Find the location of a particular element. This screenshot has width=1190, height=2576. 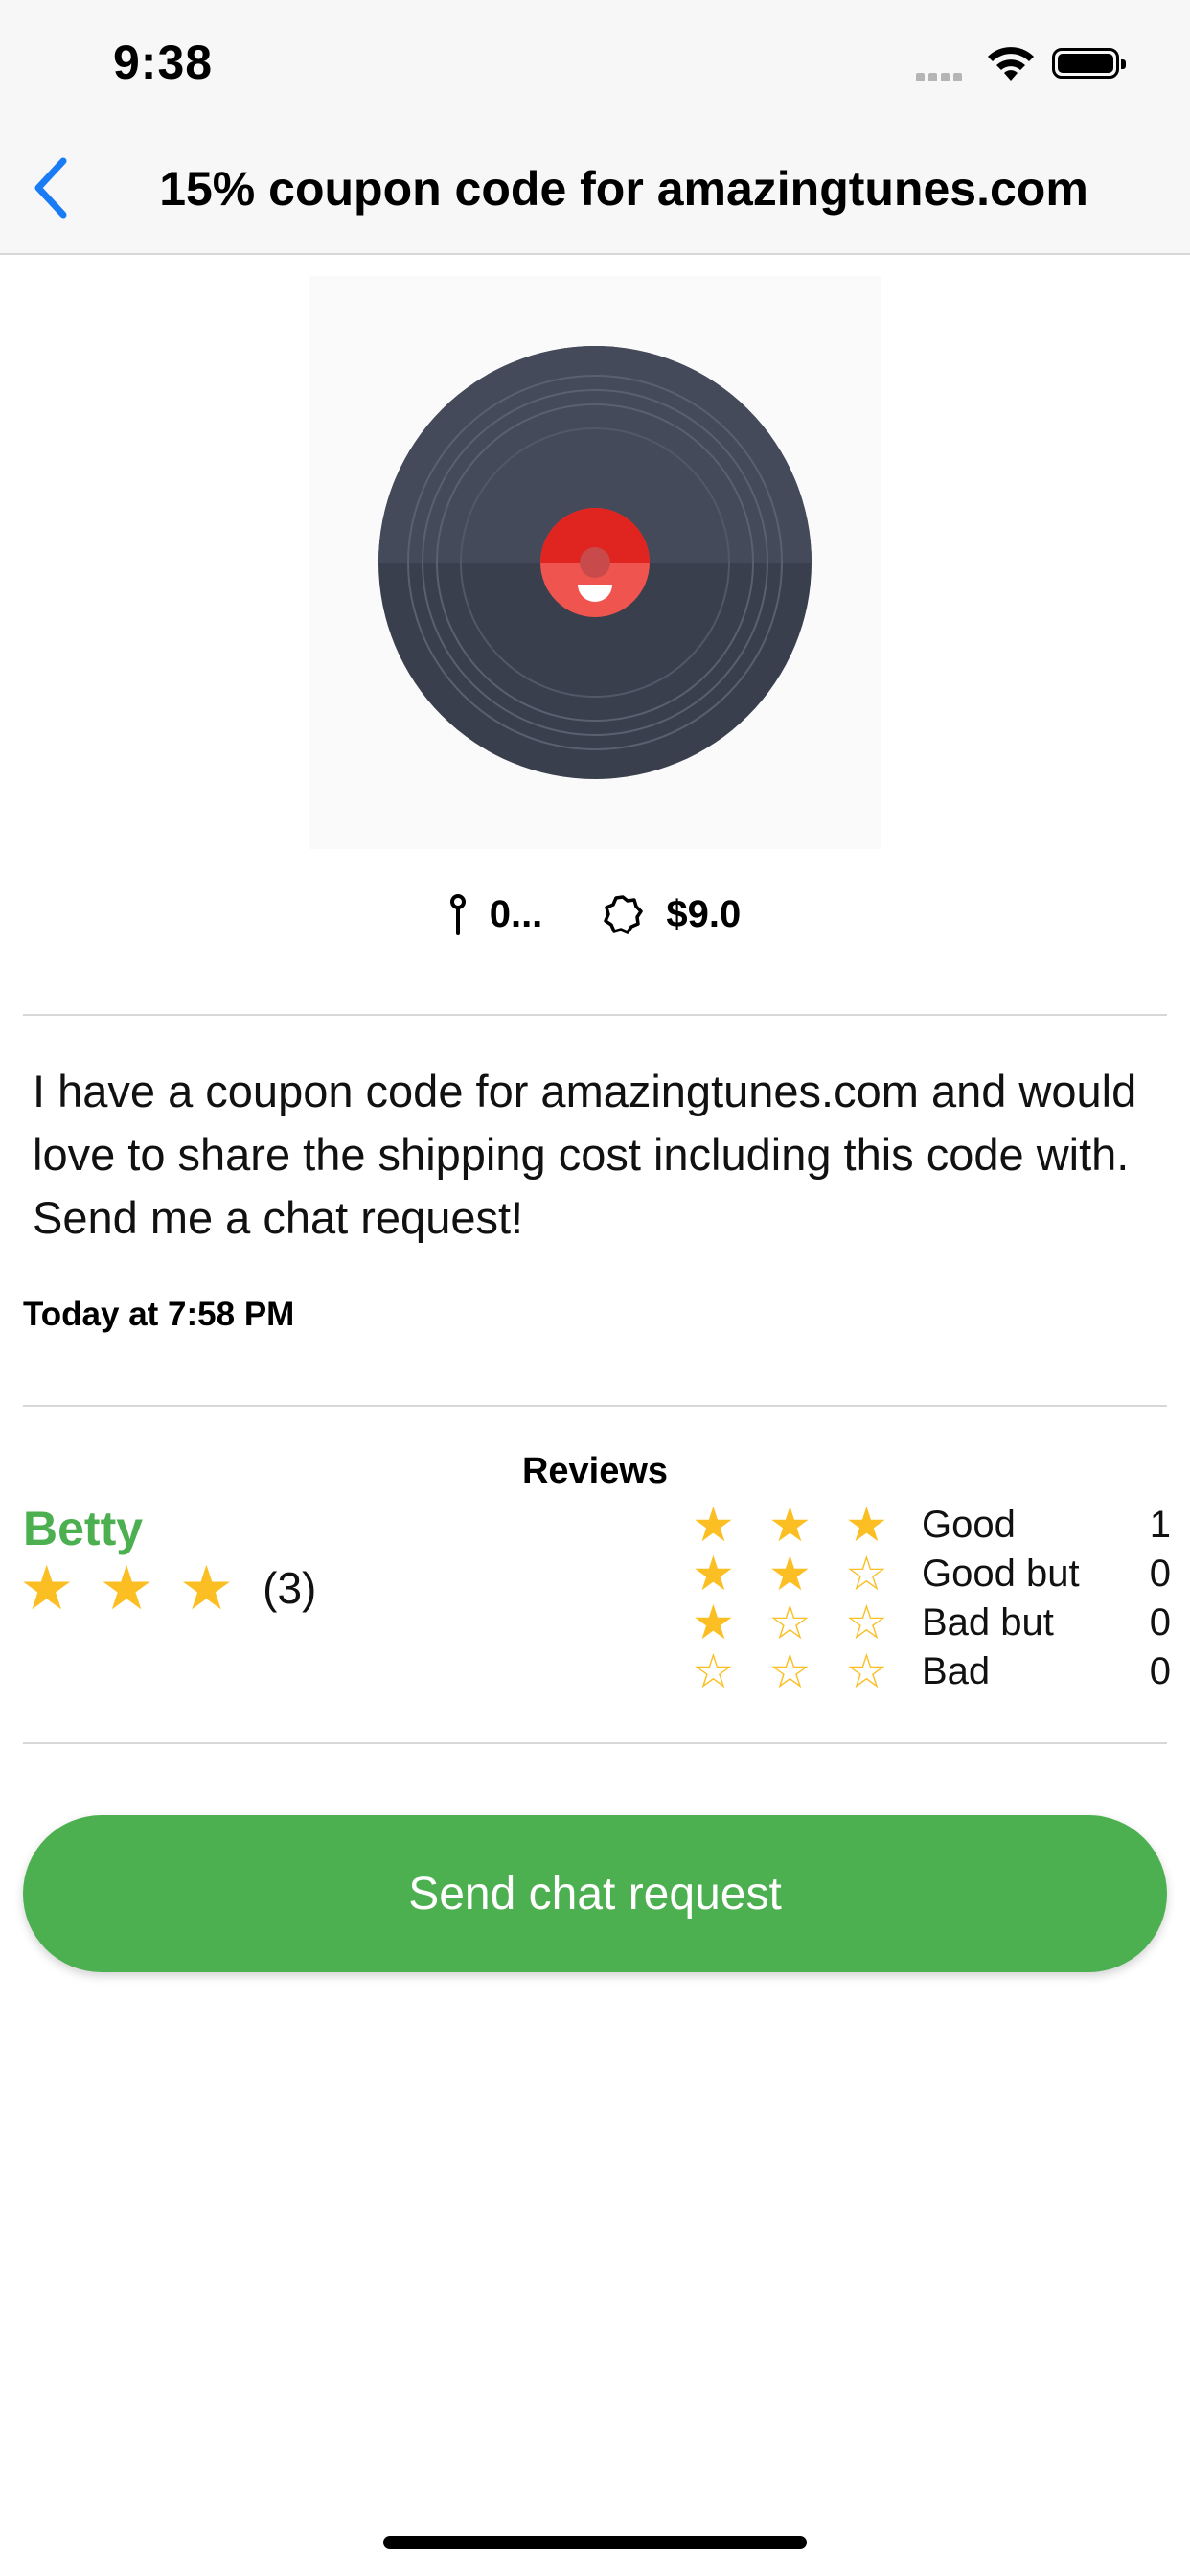

page-title: 15% coupon code for amazingtunes.com is located at coordinates (623, 189).